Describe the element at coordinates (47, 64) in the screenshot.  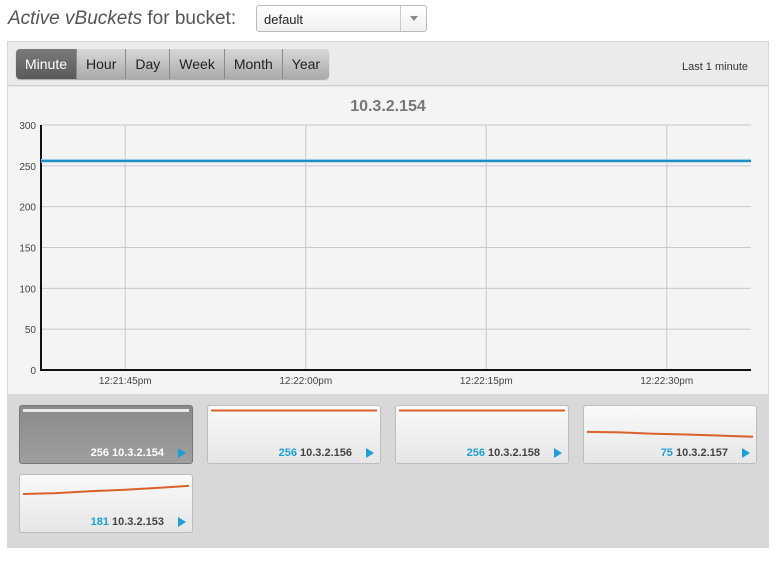
I see `tab-minute: Minute` at that location.